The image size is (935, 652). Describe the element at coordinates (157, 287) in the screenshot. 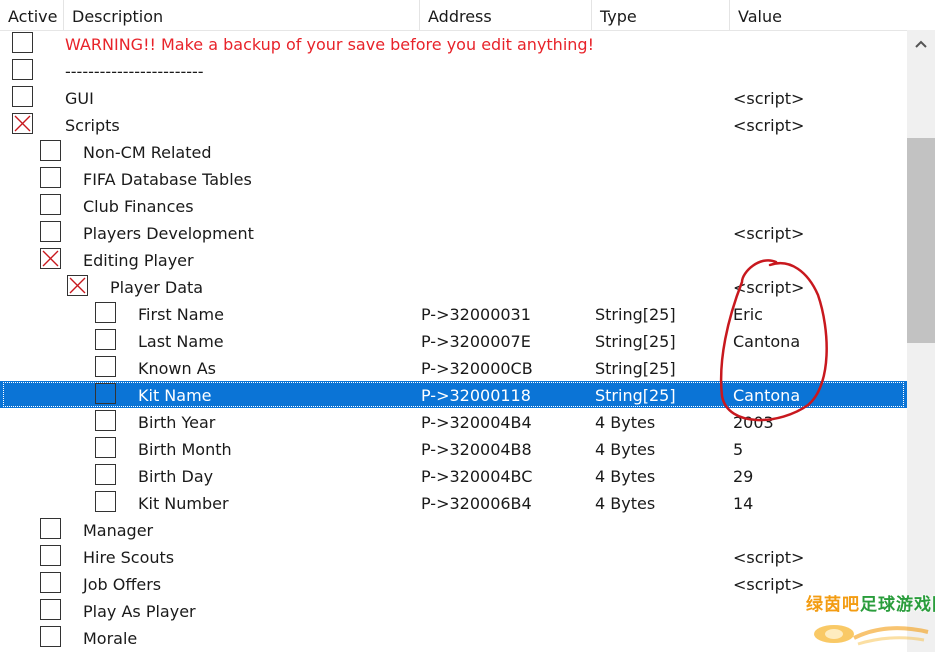

I see `row-description: Player Data` at that location.